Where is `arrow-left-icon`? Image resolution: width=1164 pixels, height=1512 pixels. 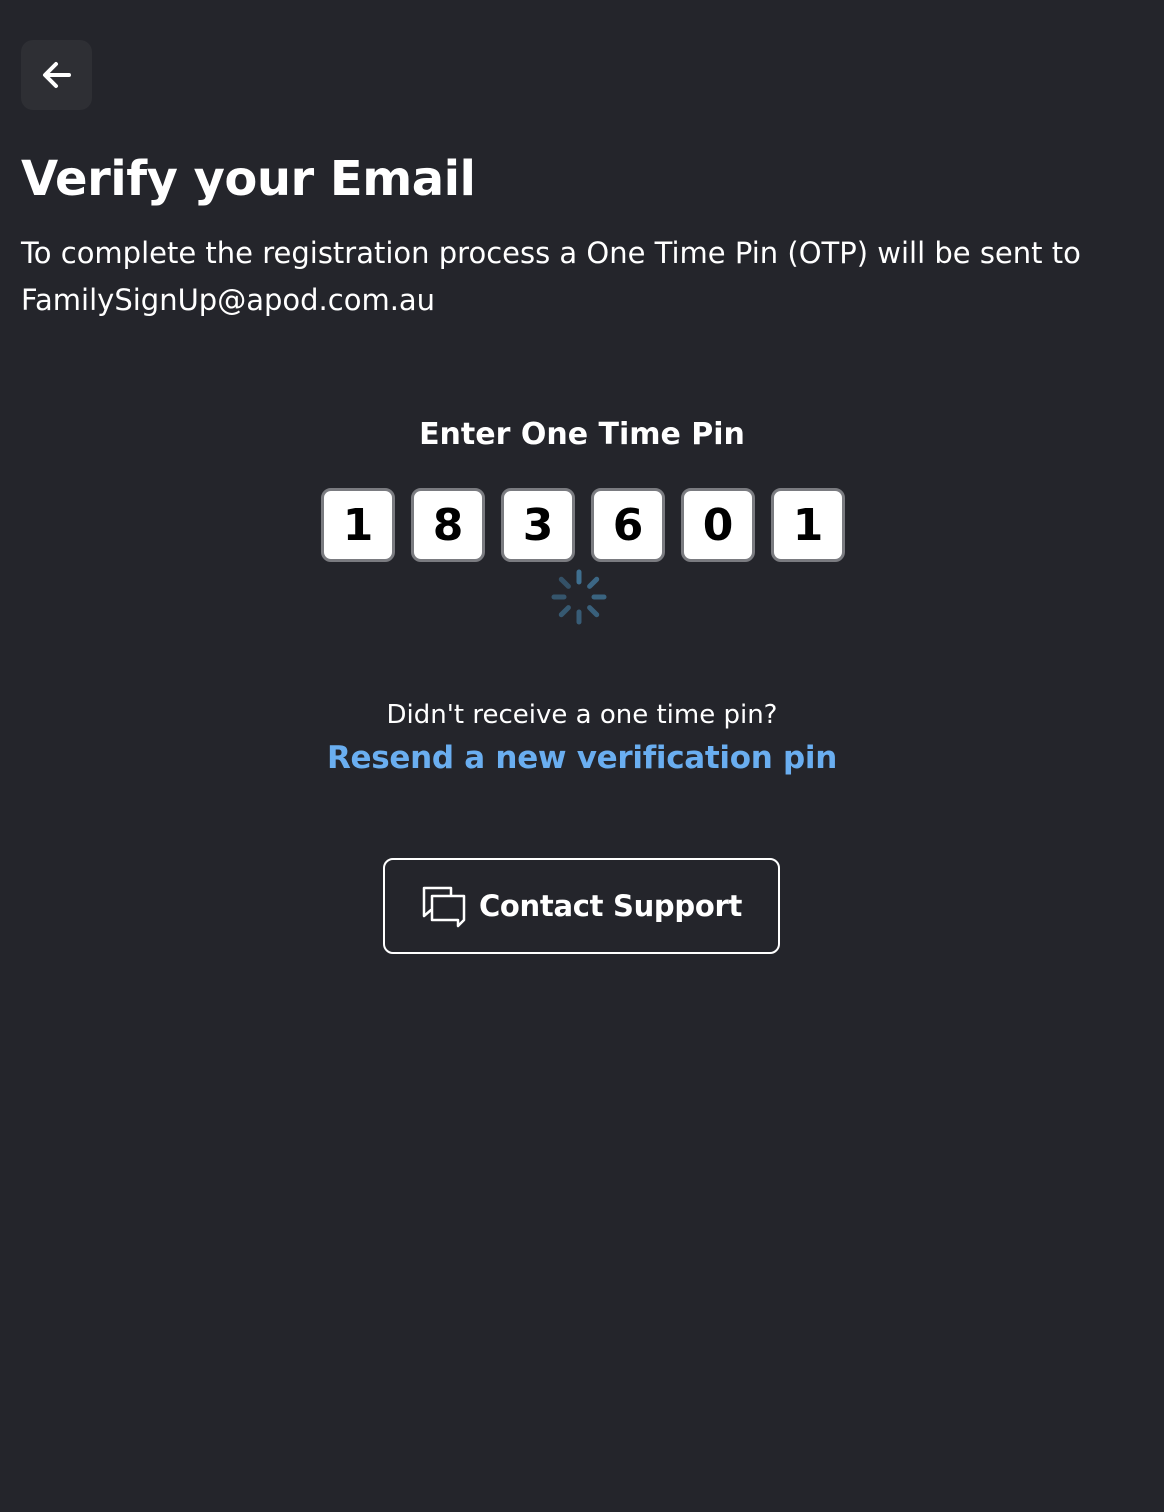
arrow-left-icon is located at coordinates (56, 75).